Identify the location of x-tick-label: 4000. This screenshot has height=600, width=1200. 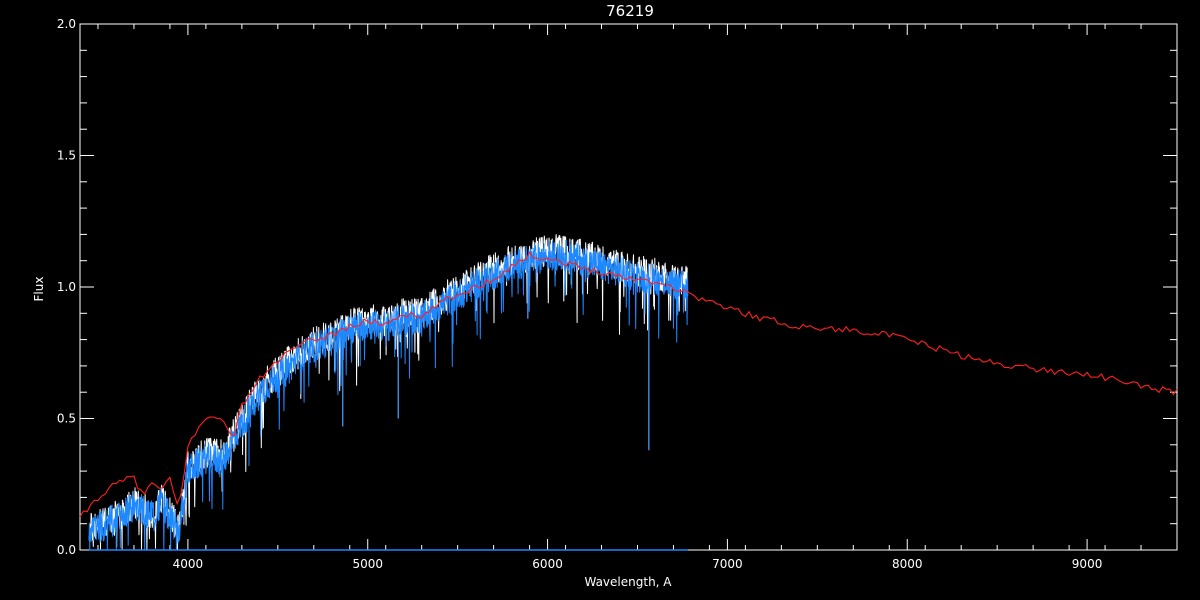
(188, 564).